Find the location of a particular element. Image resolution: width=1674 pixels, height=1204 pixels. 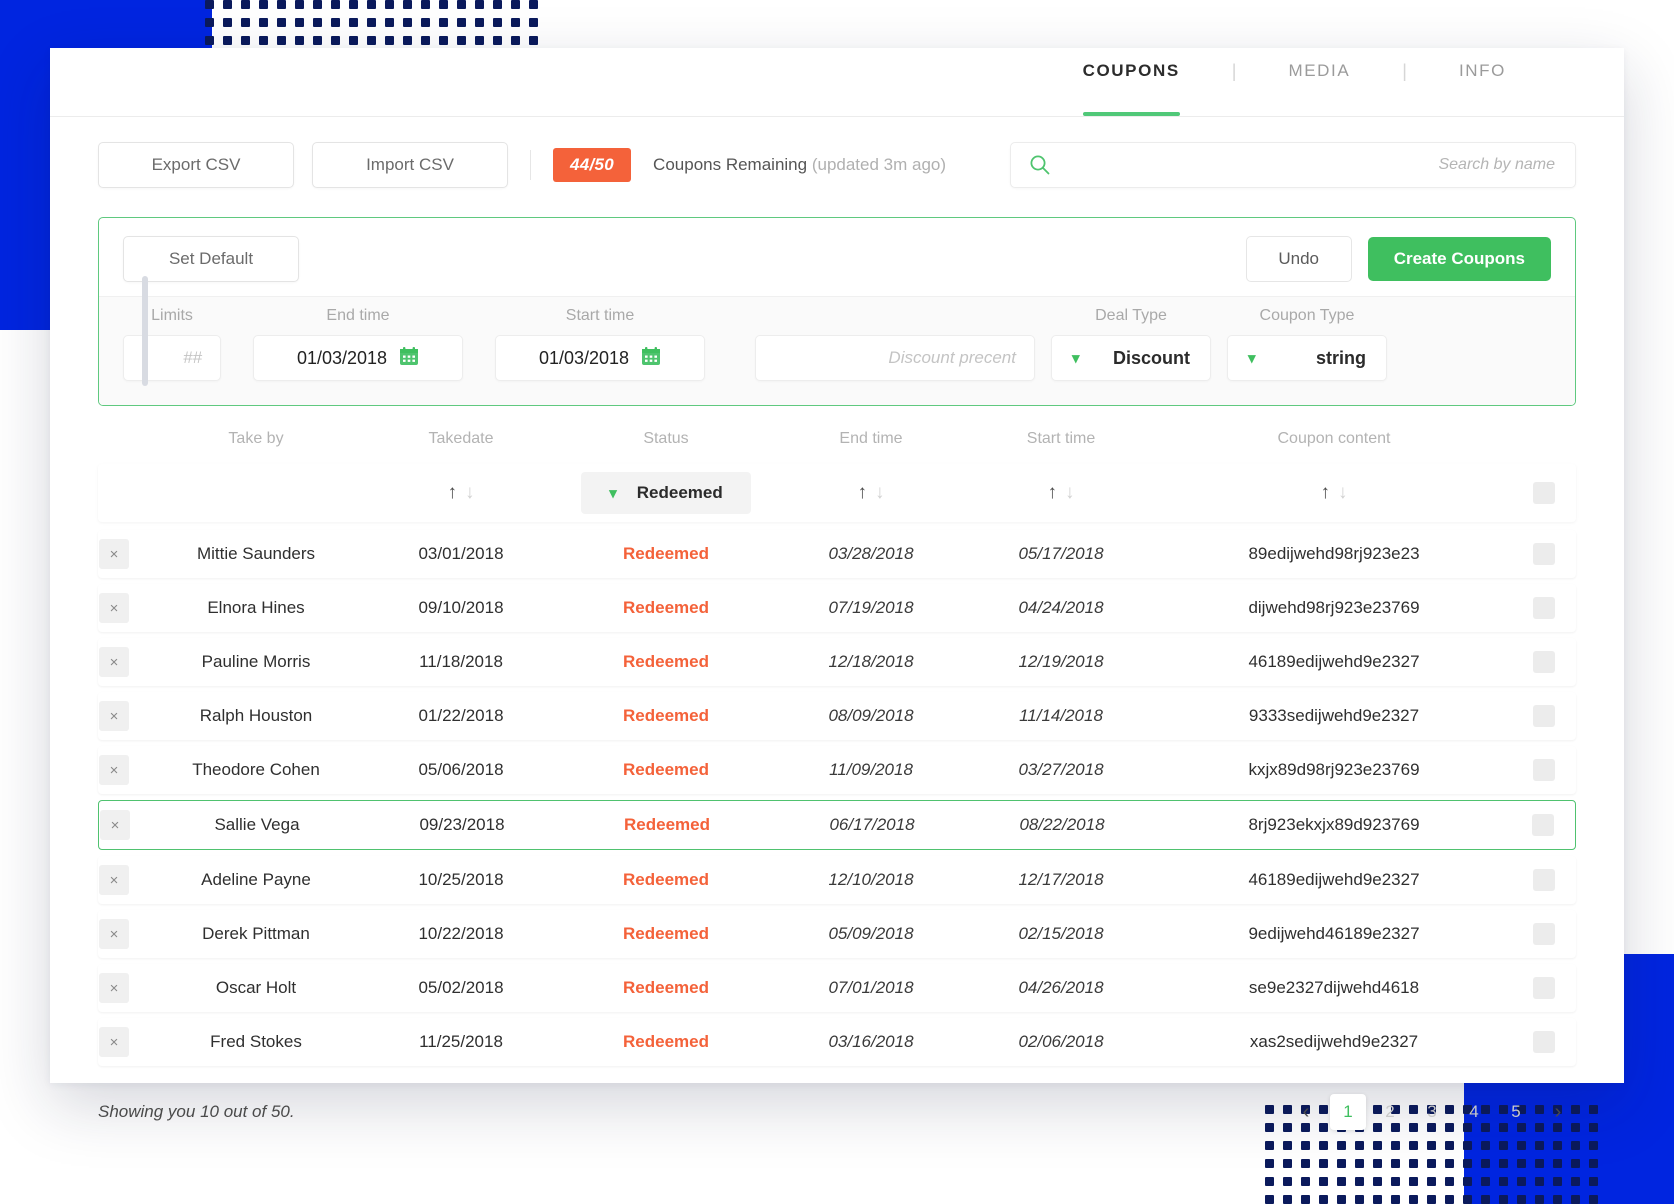

status-filter-select: ▾ Redeemed is located at coordinates (666, 493).